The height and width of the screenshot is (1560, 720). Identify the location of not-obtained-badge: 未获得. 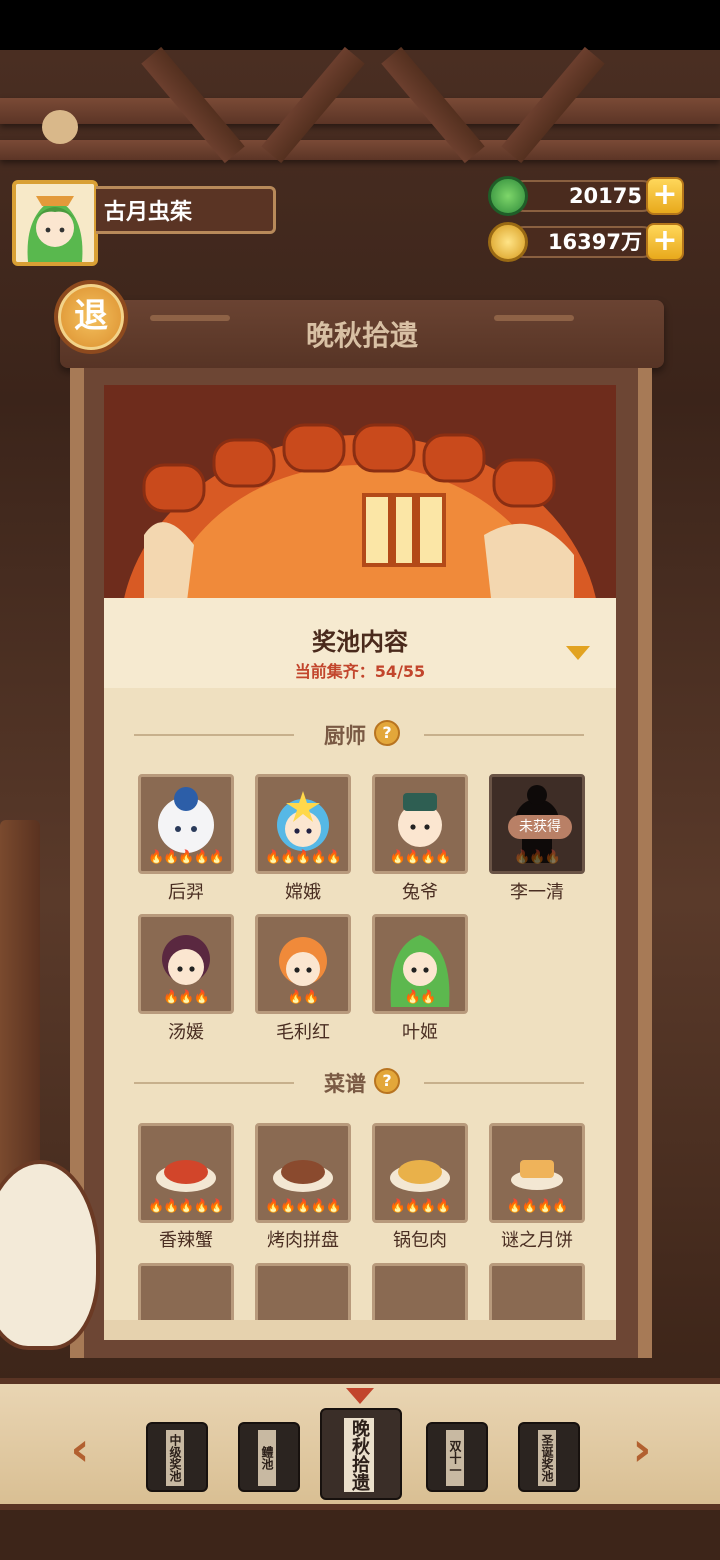
(540, 827).